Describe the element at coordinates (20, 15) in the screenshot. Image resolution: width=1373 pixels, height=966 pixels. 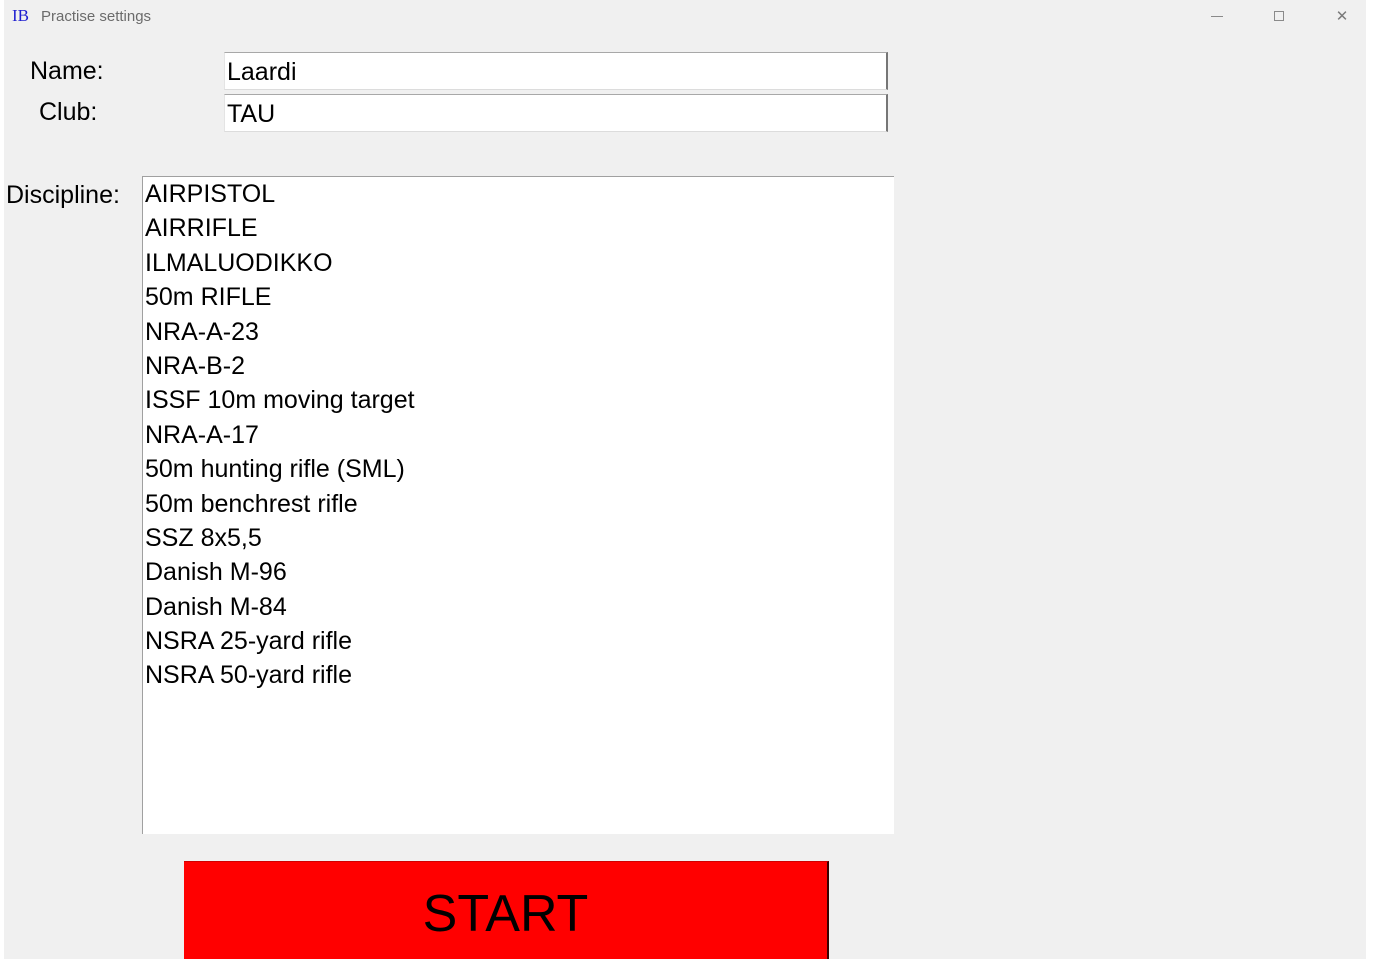
I see `app-icon: IB` at that location.